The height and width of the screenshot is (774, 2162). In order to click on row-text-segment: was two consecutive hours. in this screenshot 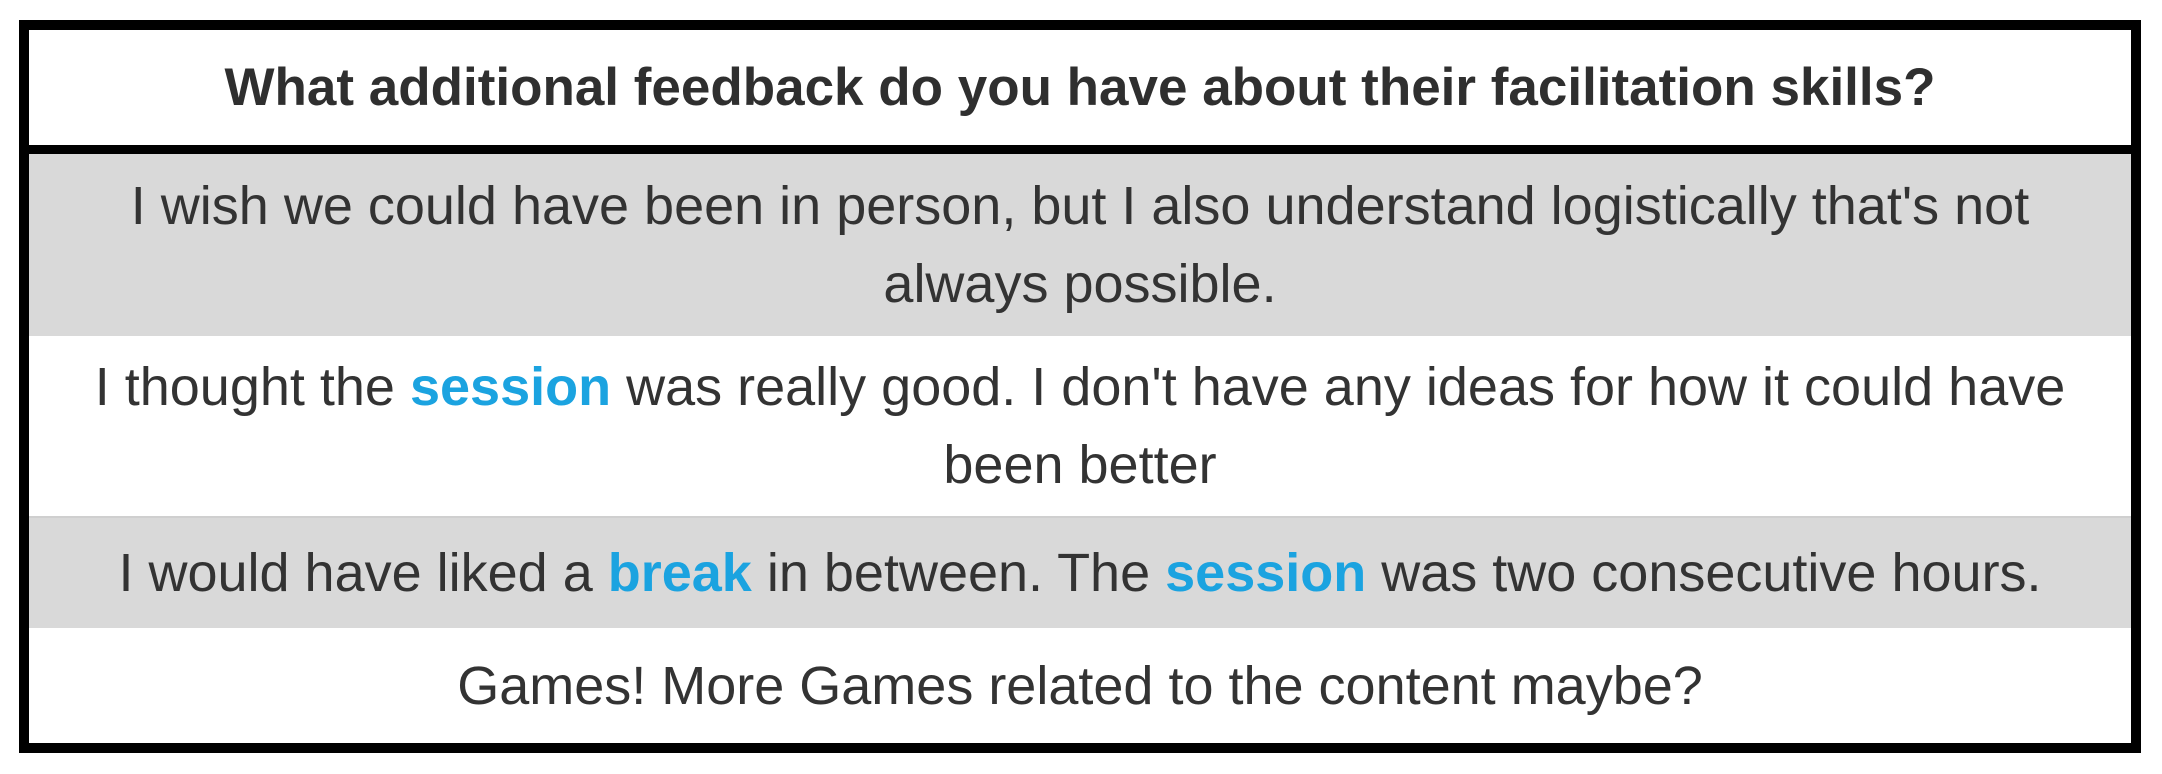, I will do `click(1704, 573)`.